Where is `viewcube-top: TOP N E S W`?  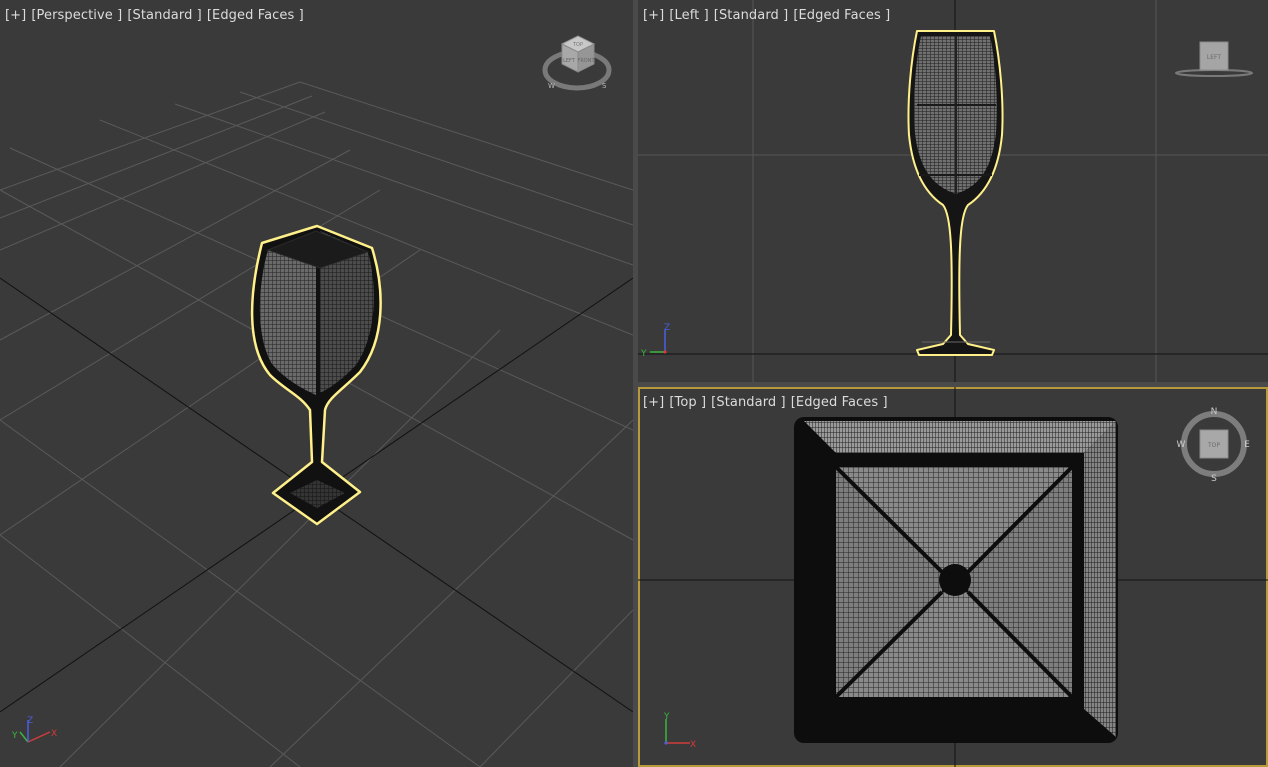
viewcube-top: TOP N E S W is located at coordinates (1214, 445).